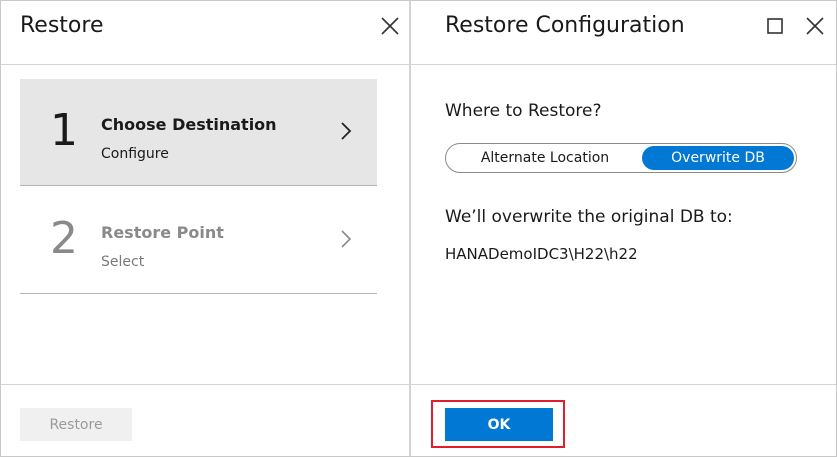 This screenshot has width=837, height=457. Describe the element at coordinates (189, 124) in the screenshot. I see `step-title: Choose Destination` at that location.